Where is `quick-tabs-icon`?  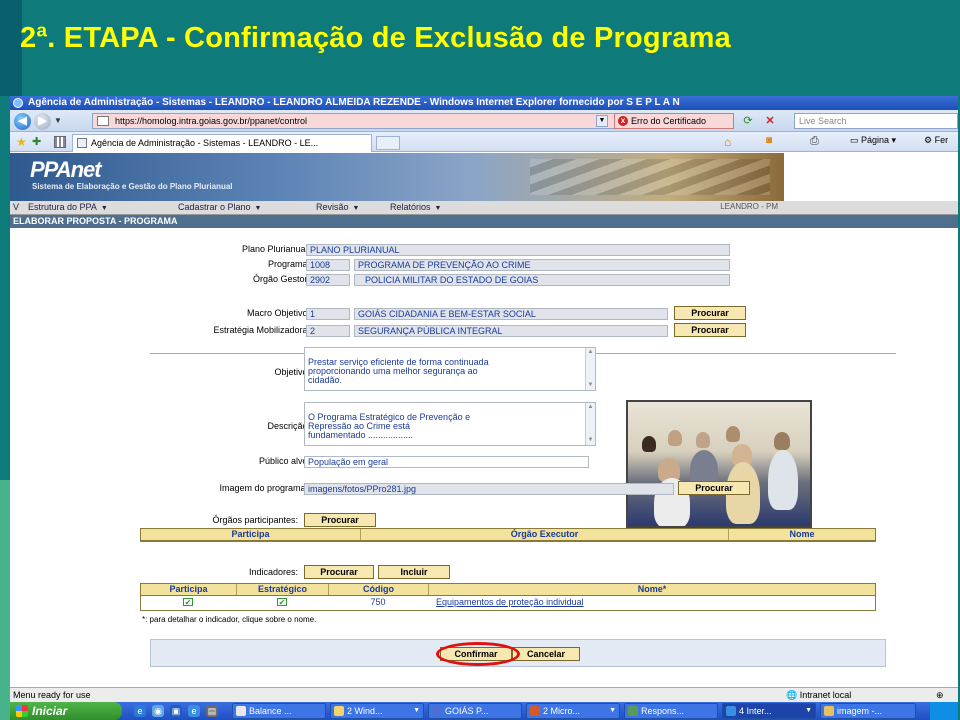
quick-tabs-icon is located at coordinates (60, 142).